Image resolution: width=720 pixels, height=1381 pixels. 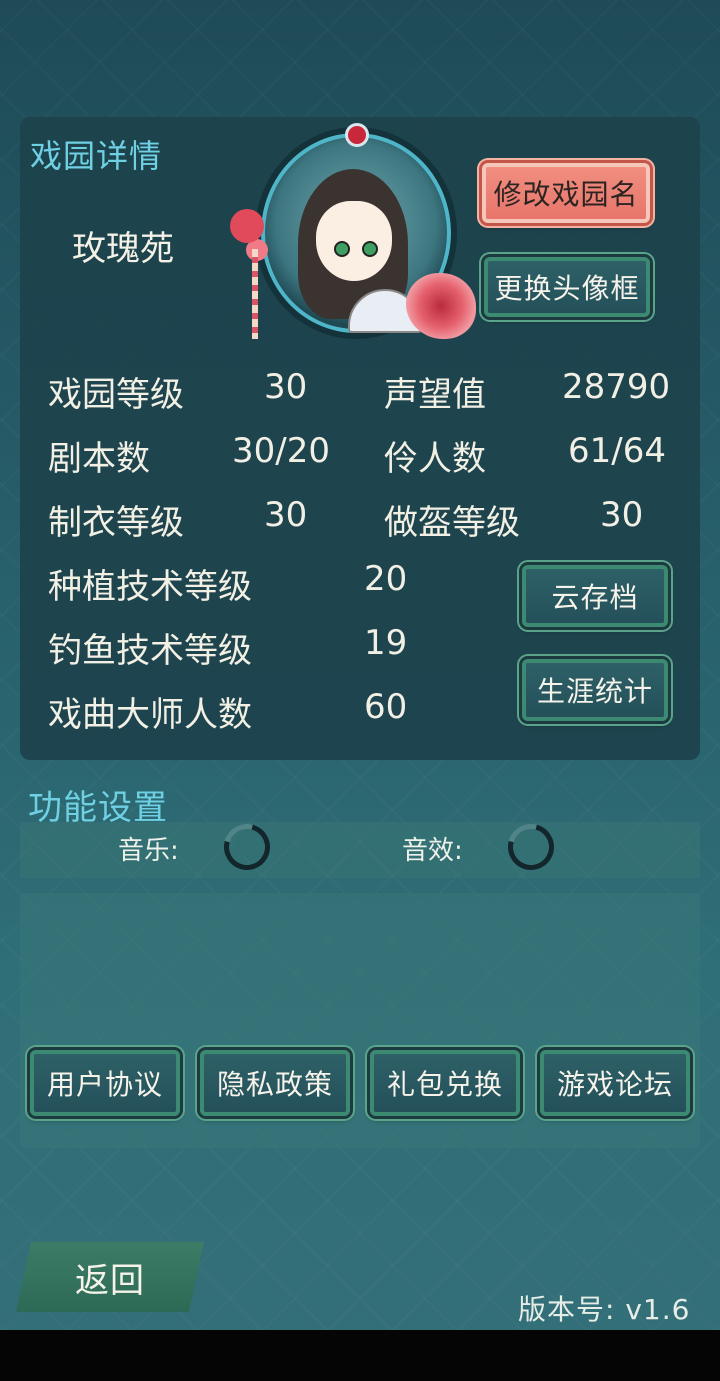 What do you see at coordinates (357, 135) in the screenshot?
I see `frame-gem-icon` at bounding box center [357, 135].